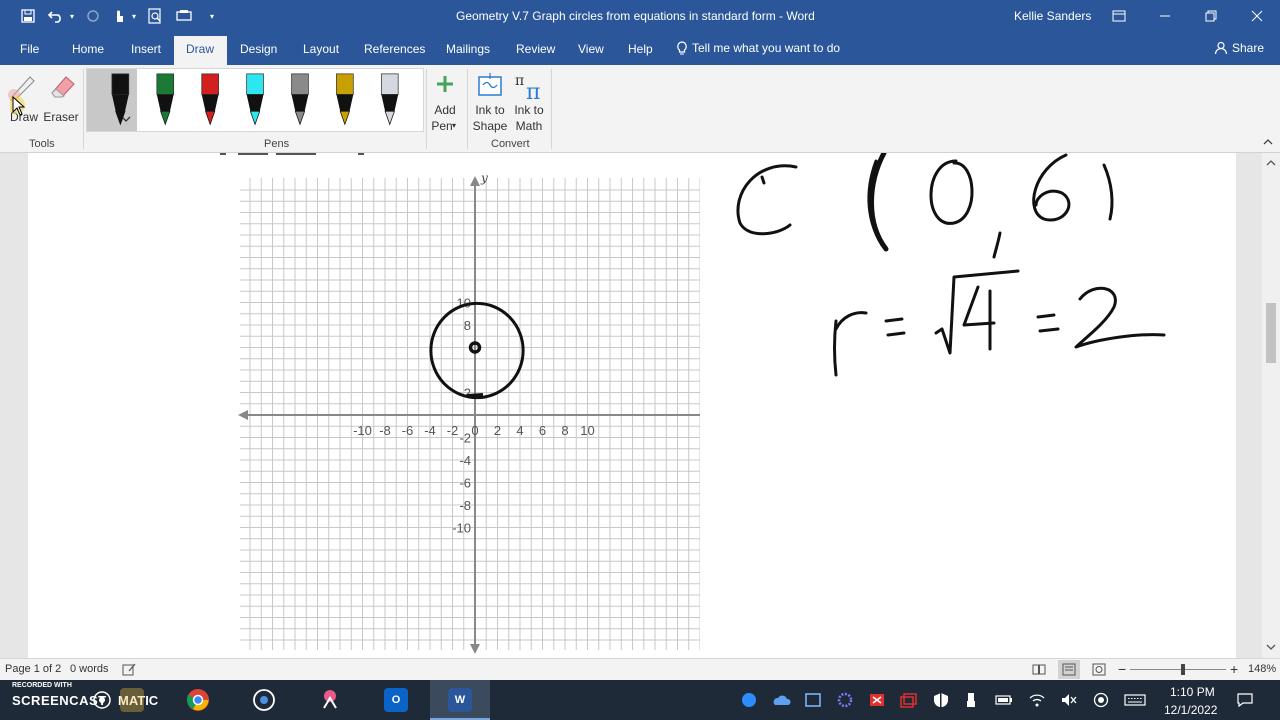  Describe the element at coordinates (591, 49) in the screenshot. I see `tab-view: View` at that location.